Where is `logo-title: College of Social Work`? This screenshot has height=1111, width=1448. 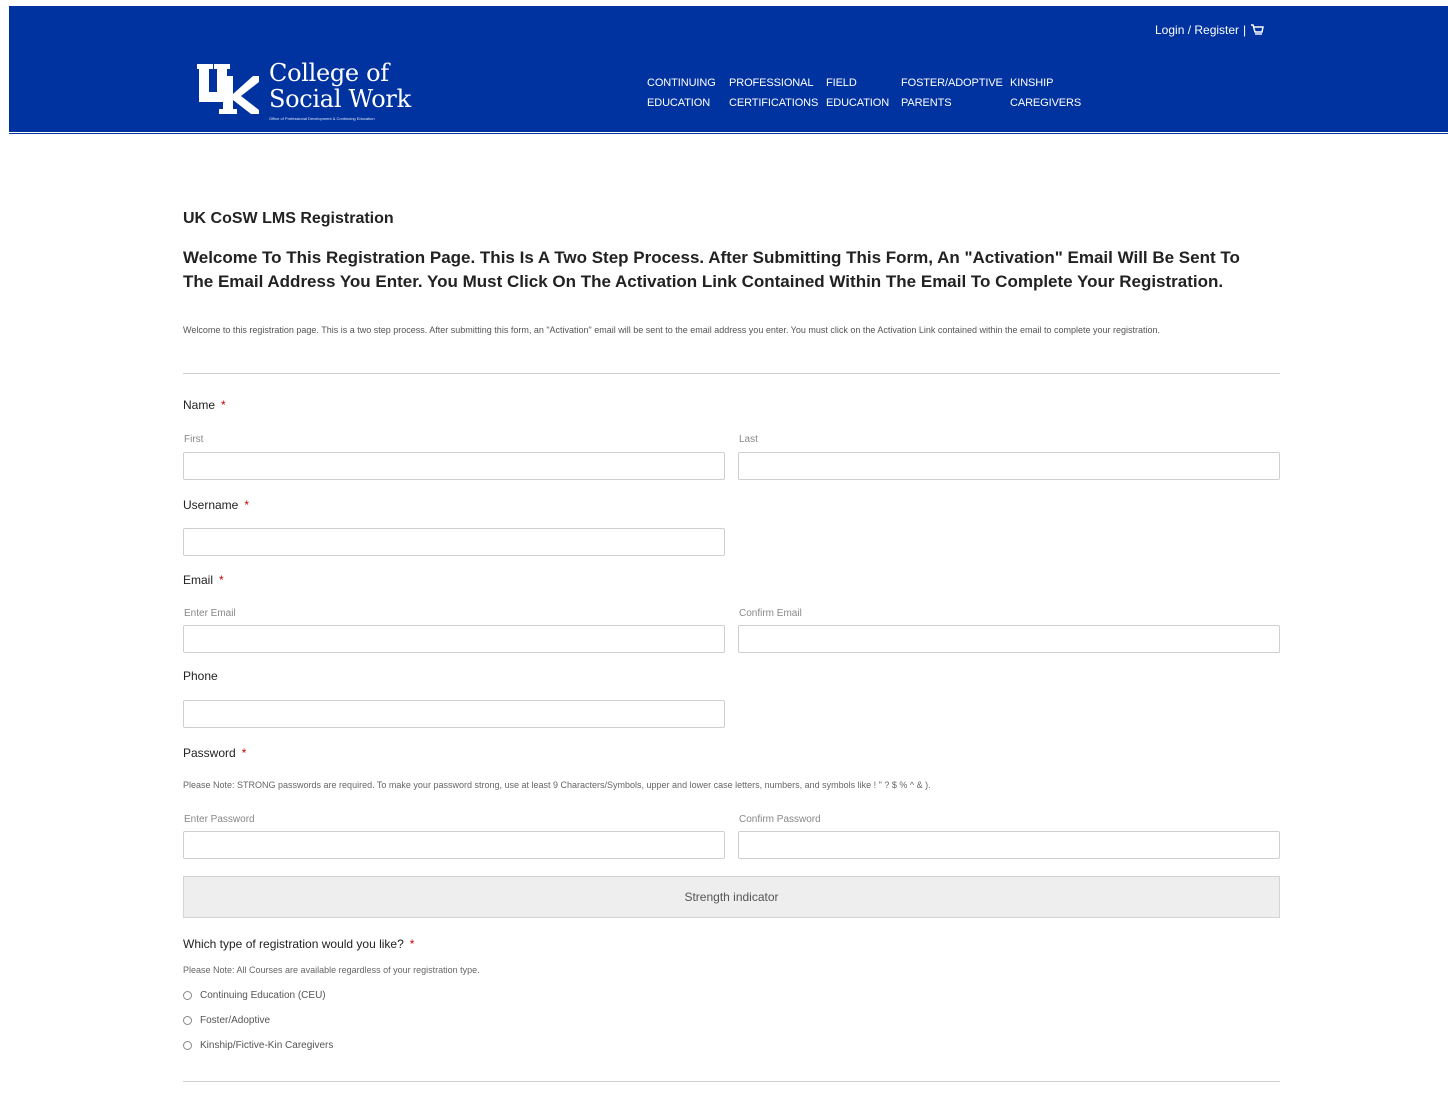 logo-title: College of Social Work is located at coordinates (340, 86).